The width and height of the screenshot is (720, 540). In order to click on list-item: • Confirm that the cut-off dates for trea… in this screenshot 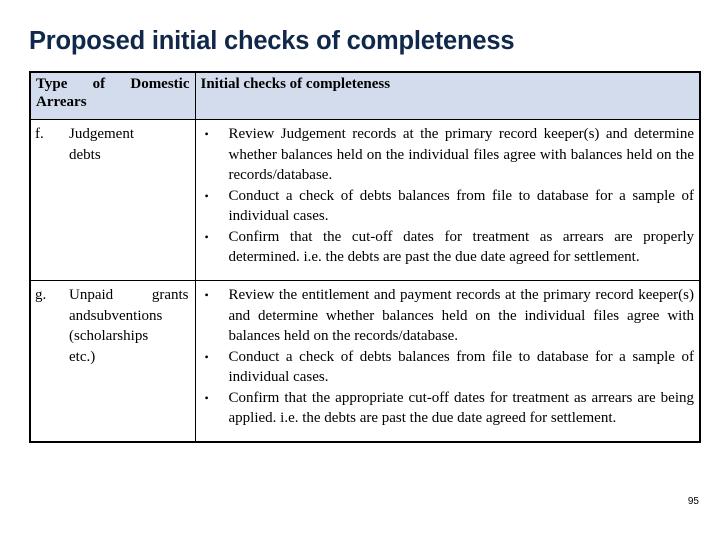, I will do `click(445, 247)`.